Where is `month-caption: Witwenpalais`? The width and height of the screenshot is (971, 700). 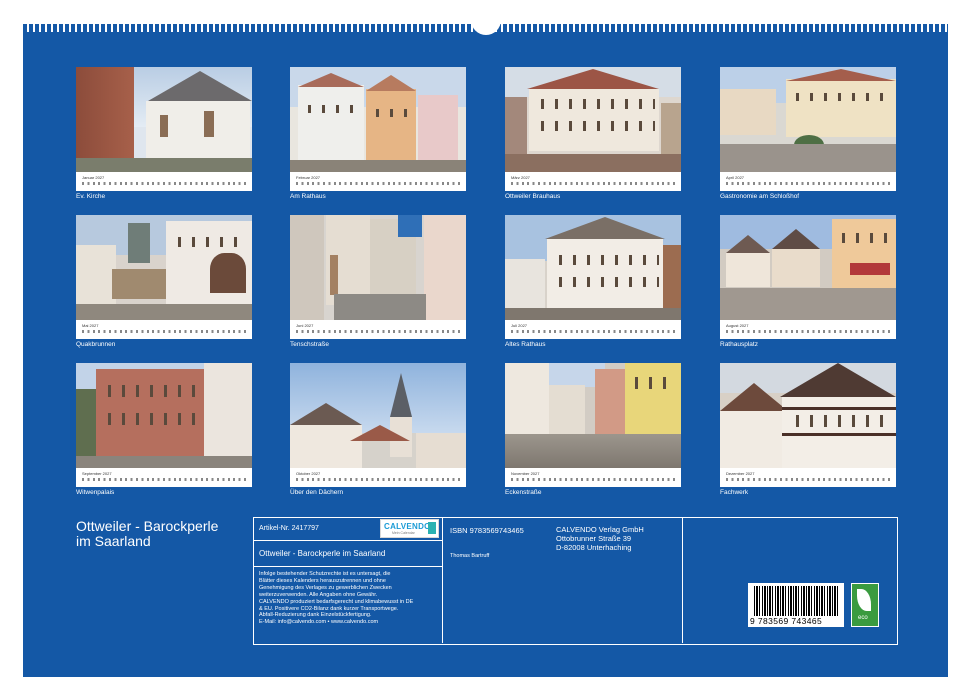 month-caption: Witwenpalais is located at coordinates (95, 492).